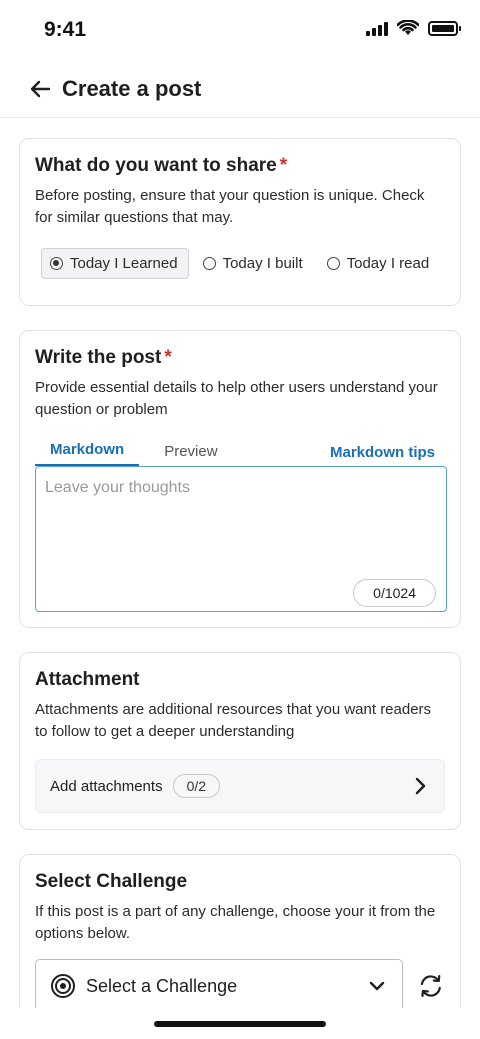 This screenshot has height=1039, width=480. I want to click on editor-tabs: Markdown Preview Markdown tips, so click(240, 452).